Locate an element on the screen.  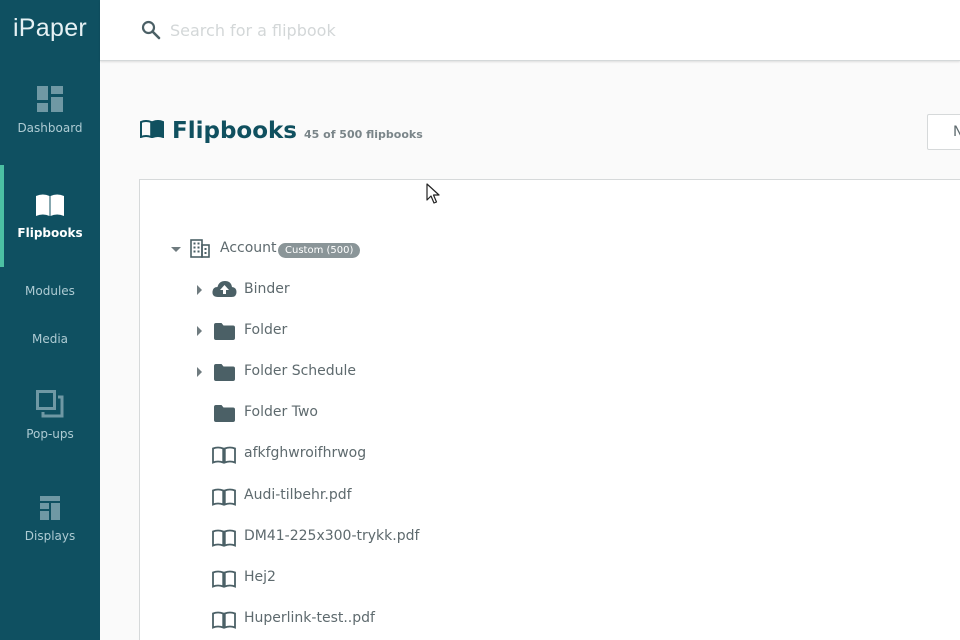
sidebar-item-media: Media is located at coordinates (50, 339).